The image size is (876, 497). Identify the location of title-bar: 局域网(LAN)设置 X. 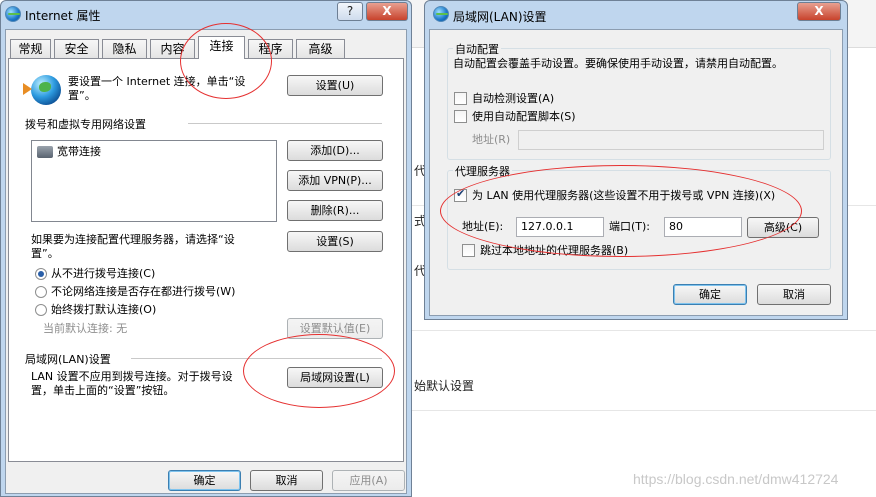
(636, 14).